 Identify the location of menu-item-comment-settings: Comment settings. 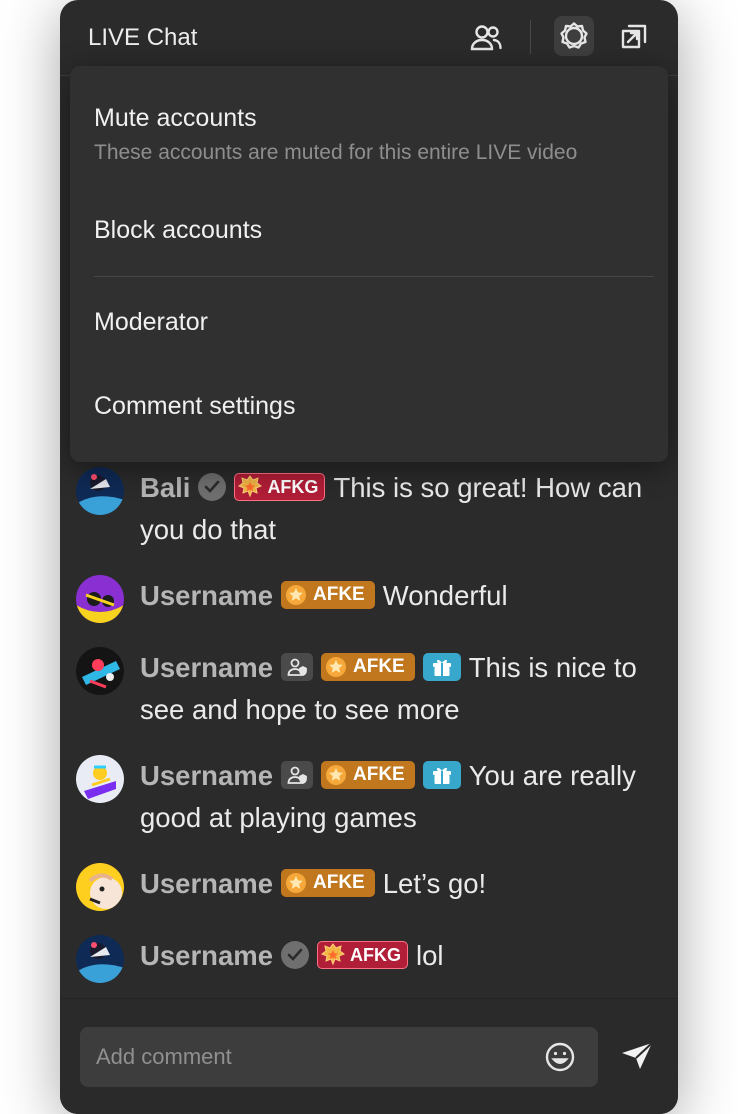
(374, 406).